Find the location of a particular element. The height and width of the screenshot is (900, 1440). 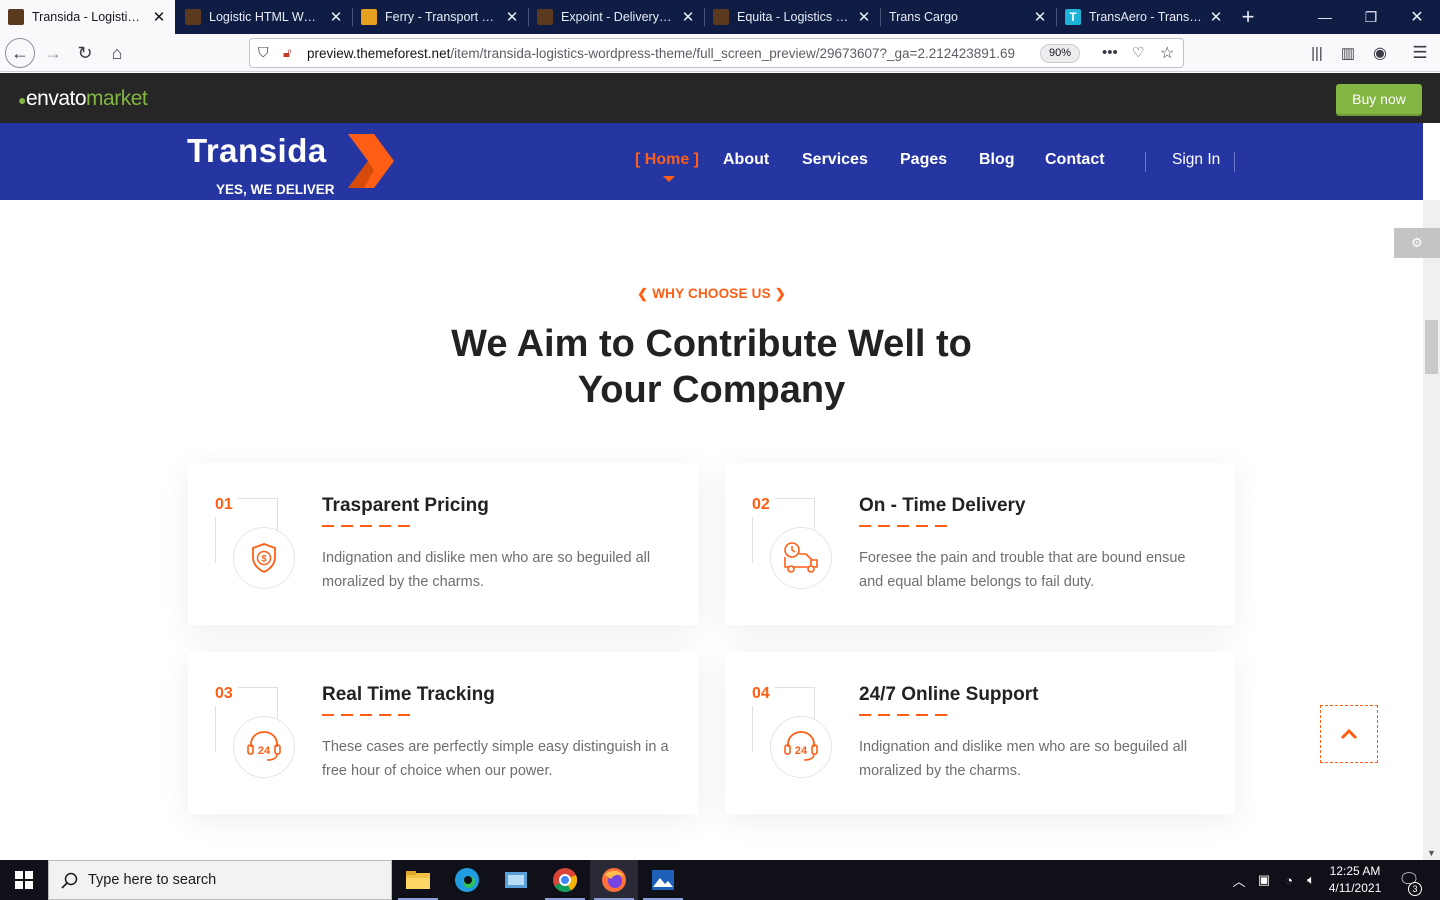

brand-arrow-icon is located at coordinates (371, 161).